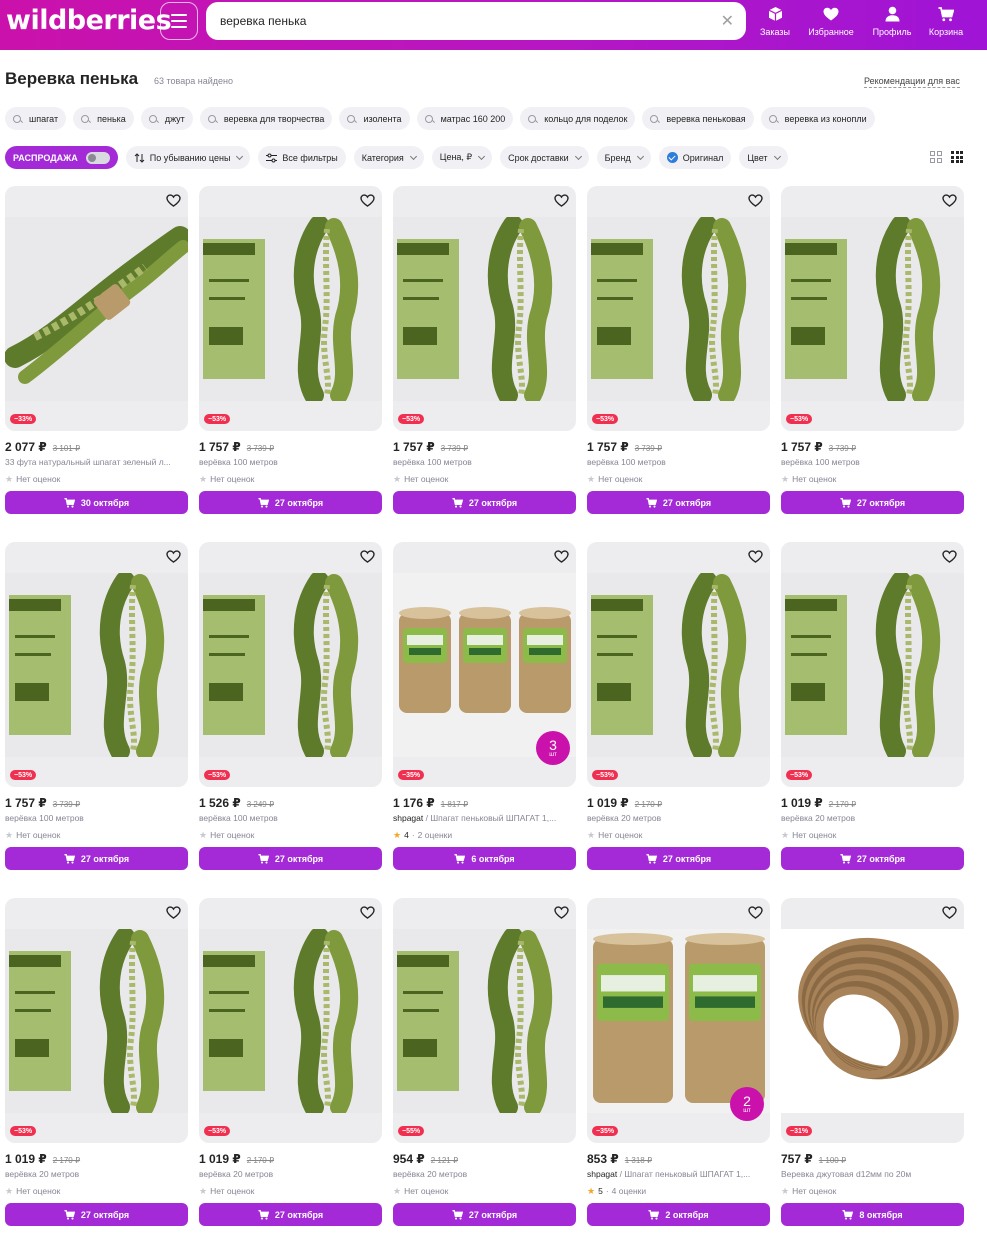 This screenshot has height=1240, width=987. What do you see at coordinates (374, 118) in the screenshot?
I see `chip-item: изолента` at bounding box center [374, 118].